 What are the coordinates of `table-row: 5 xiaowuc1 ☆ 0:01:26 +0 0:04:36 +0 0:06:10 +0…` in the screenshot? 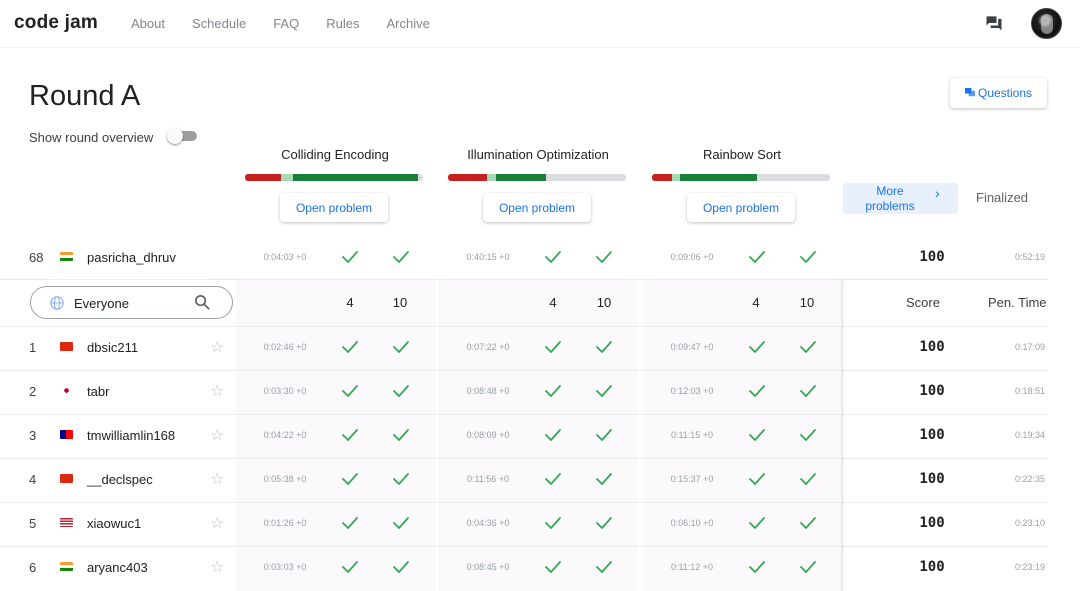 It's located at (540, 524).